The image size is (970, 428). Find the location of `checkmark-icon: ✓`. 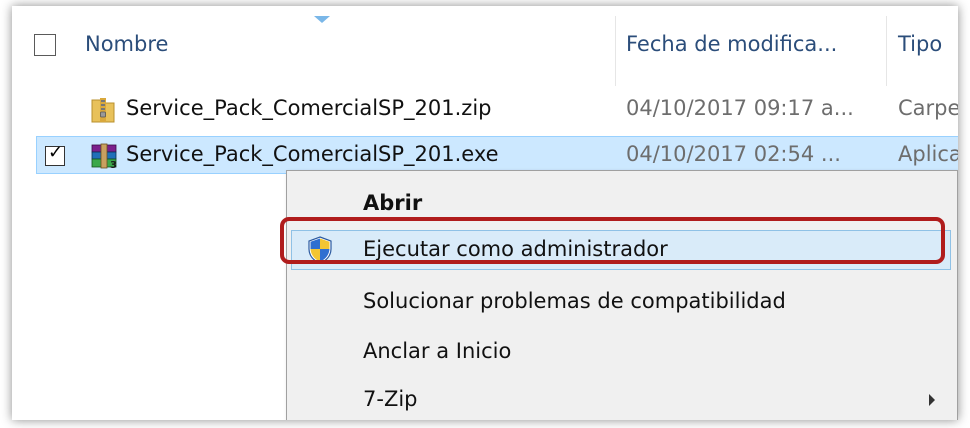

checkmark-icon: ✓ is located at coordinates (56, 152).